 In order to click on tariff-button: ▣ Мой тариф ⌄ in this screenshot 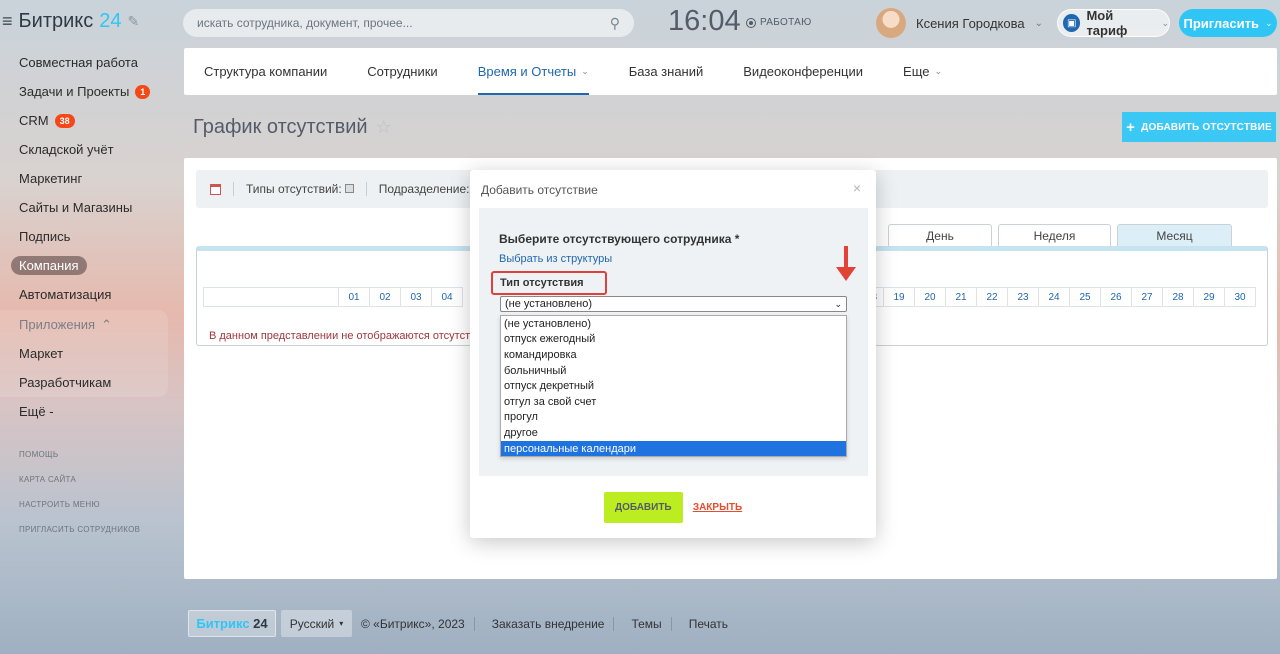, I will do `click(1113, 23)`.